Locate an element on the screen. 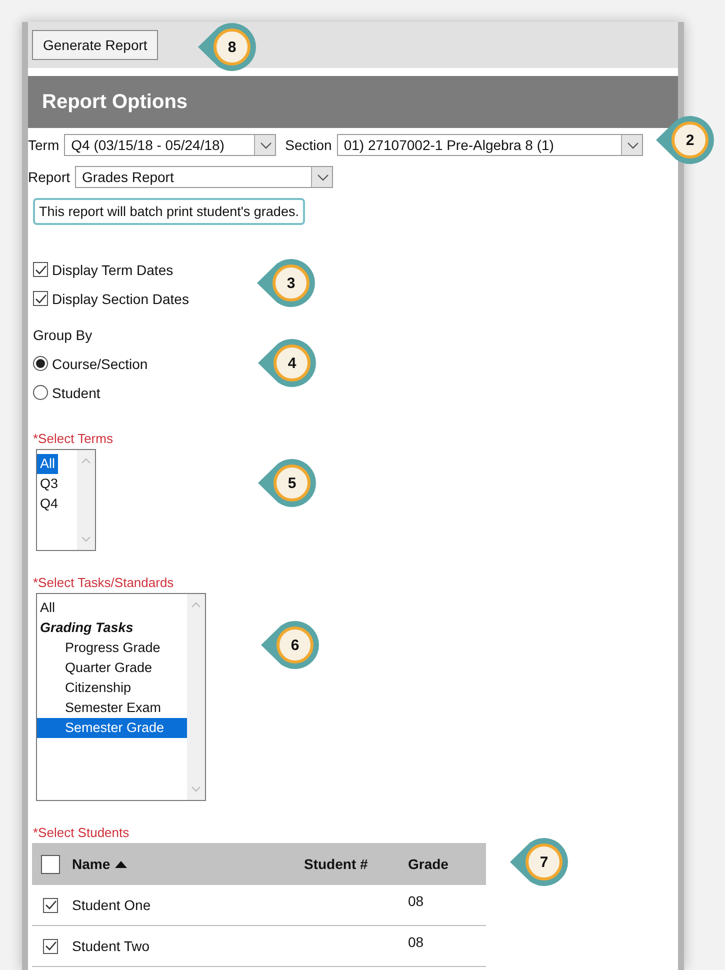 The width and height of the screenshot is (725, 970). field-label: Term is located at coordinates (44, 145).